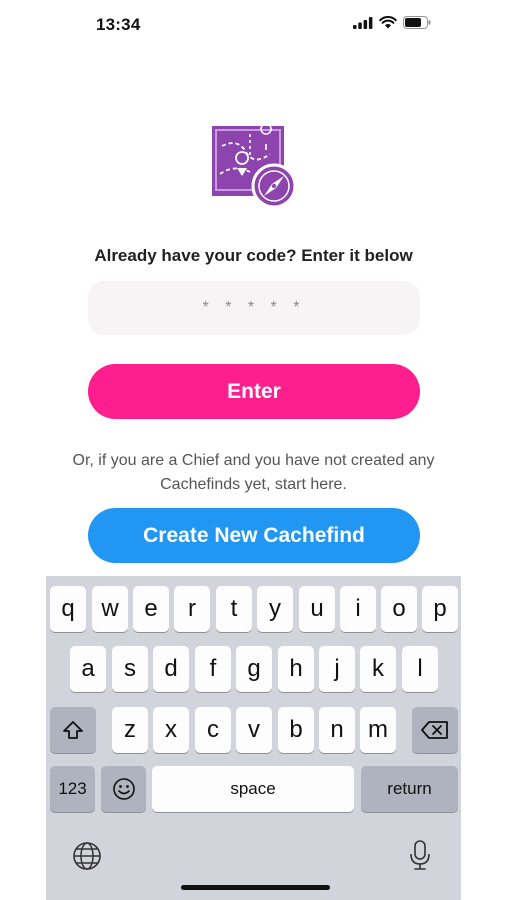 The image size is (507, 900). I want to click on status-icons, so click(392, 22).